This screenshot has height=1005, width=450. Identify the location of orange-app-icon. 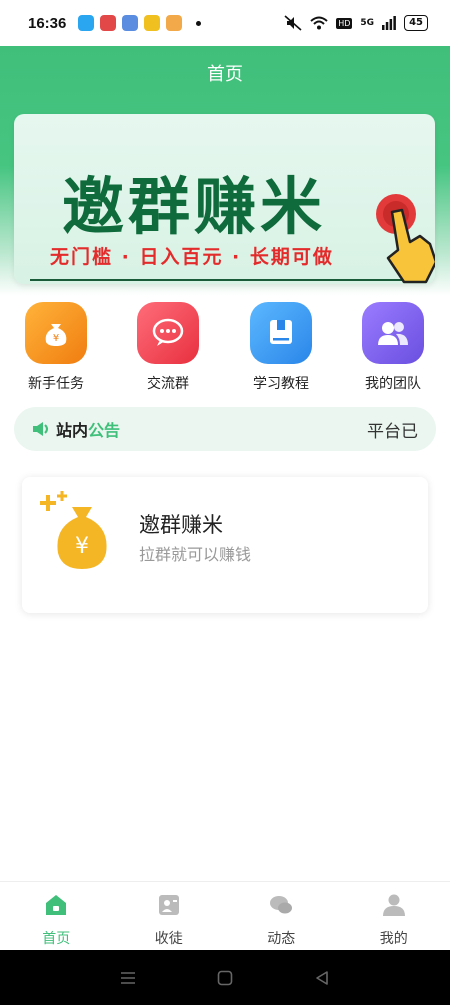
(174, 23).